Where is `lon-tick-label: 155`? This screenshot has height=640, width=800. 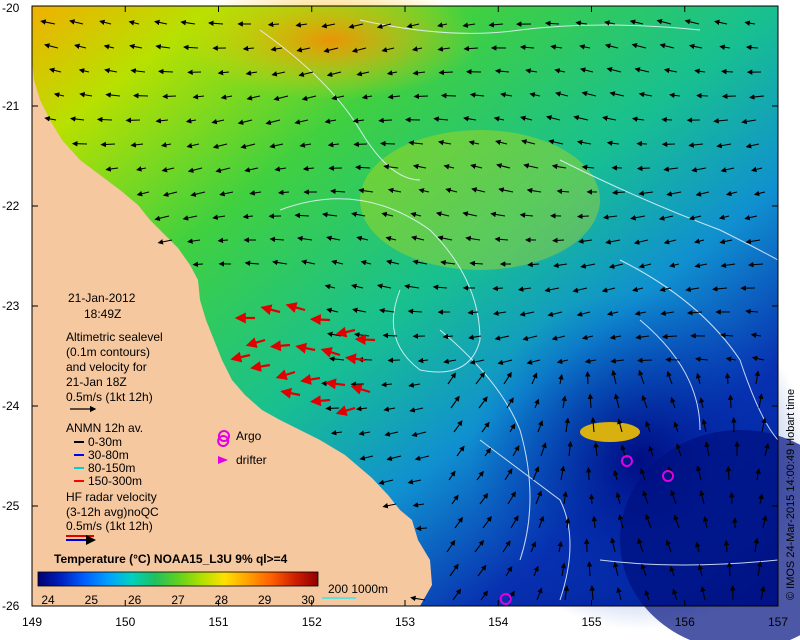
lon-tick-label: 155 is located at coordinates (591, 622).